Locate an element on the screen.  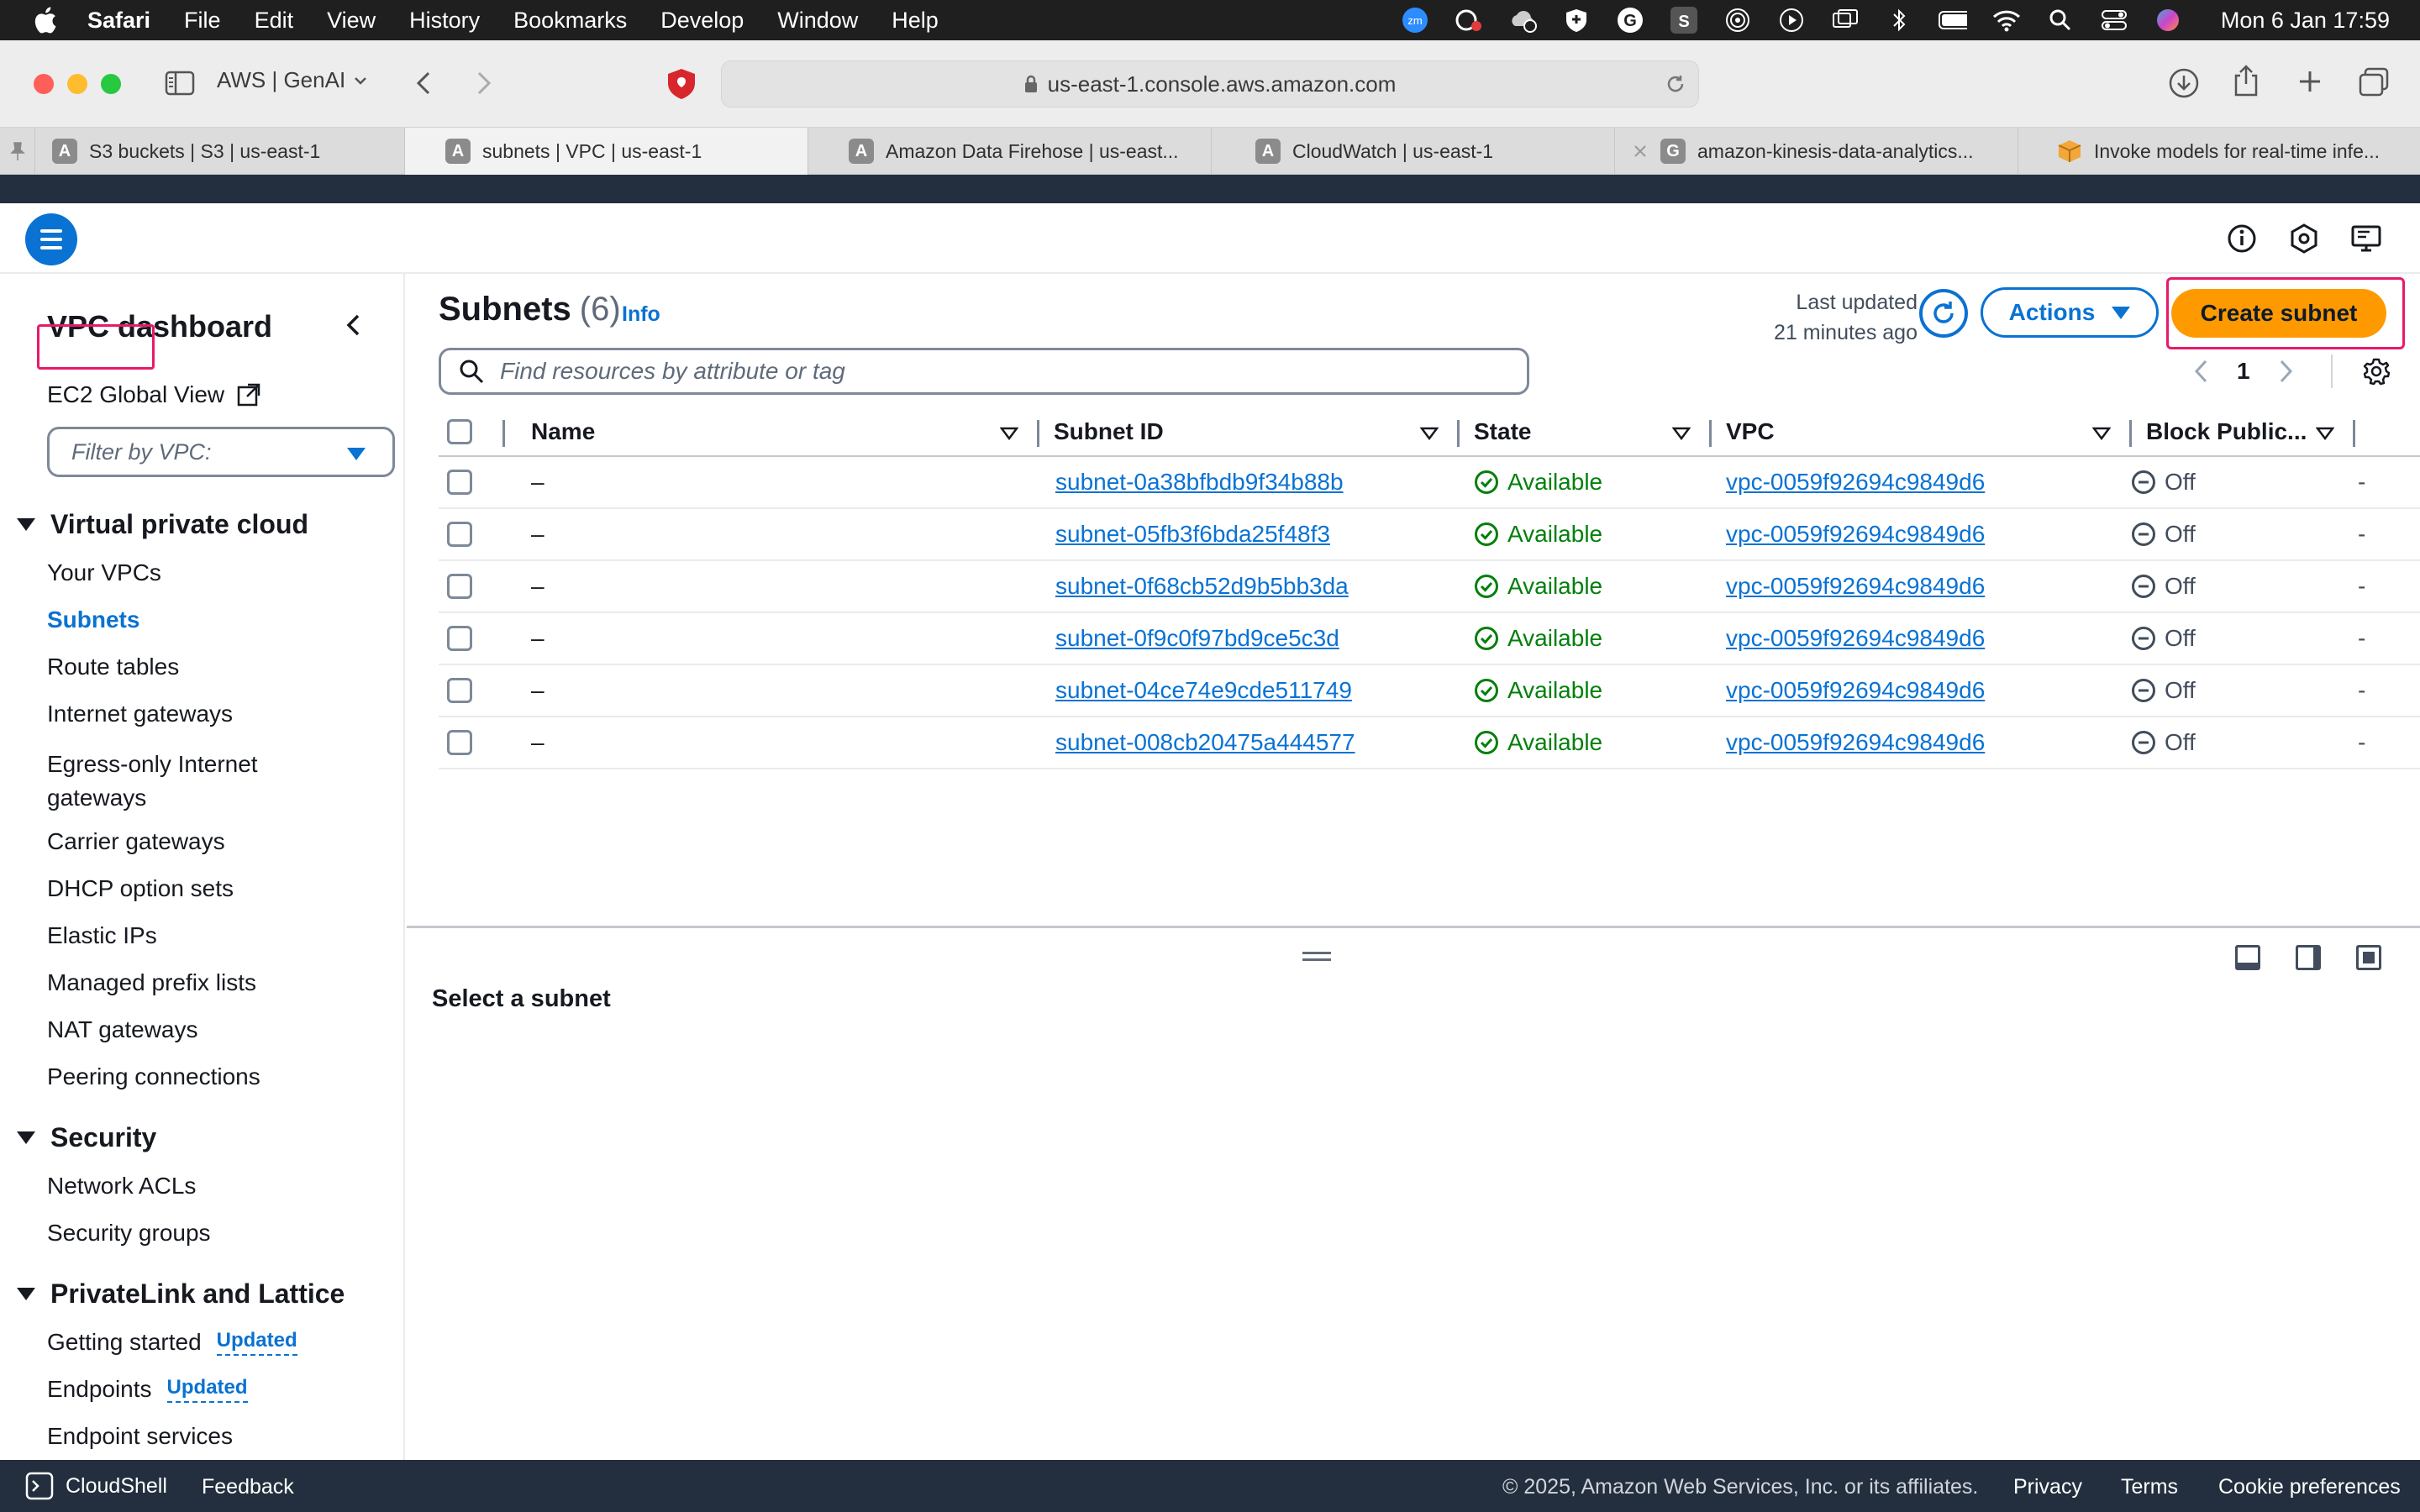
sidebar-item-network-acls: Network ACLs is located at coordinates (121, 1186).